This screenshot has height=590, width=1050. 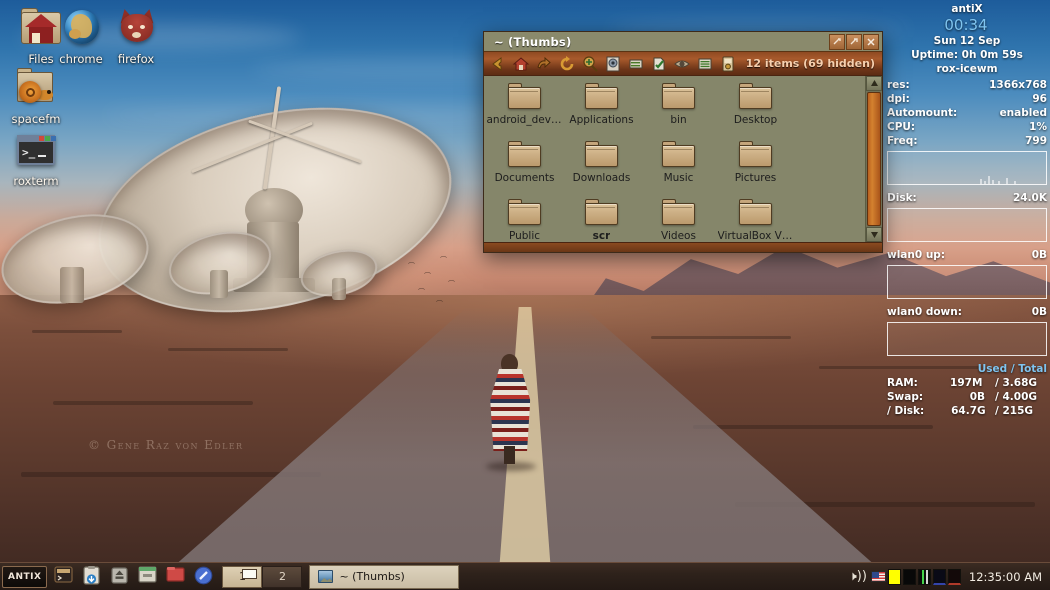 What do you see at coordinates (93, 576) in the screenshot?
I see `installer-launcher` at bounding box center [93, 576].